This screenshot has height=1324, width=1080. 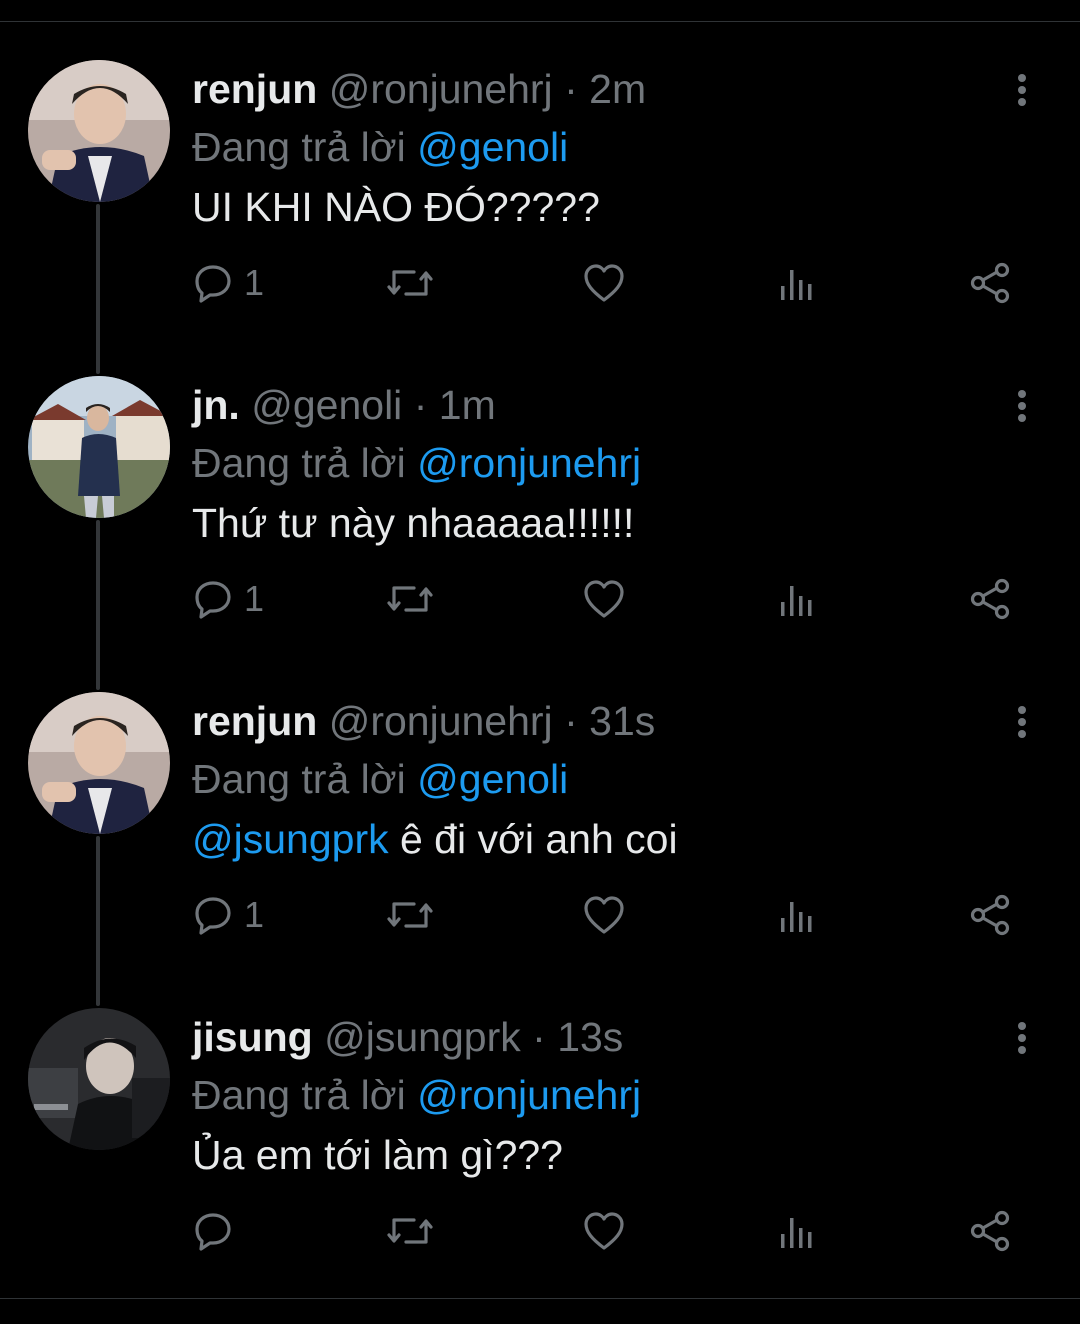 I want to click on tweet-text: UI KHI NÀO ĐÓ?????, so click(x=396, y=207).